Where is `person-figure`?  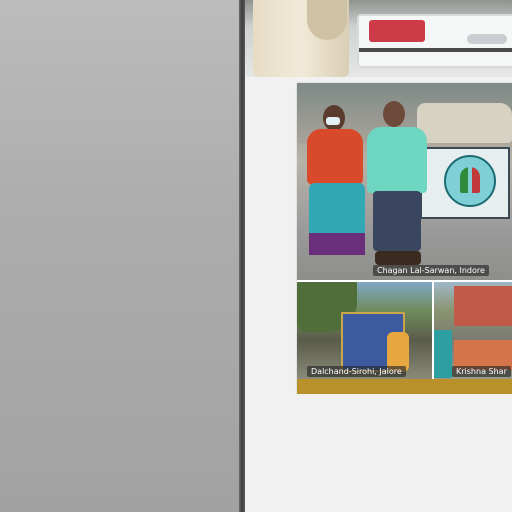
person-figure is located at coordinates (443, 354).